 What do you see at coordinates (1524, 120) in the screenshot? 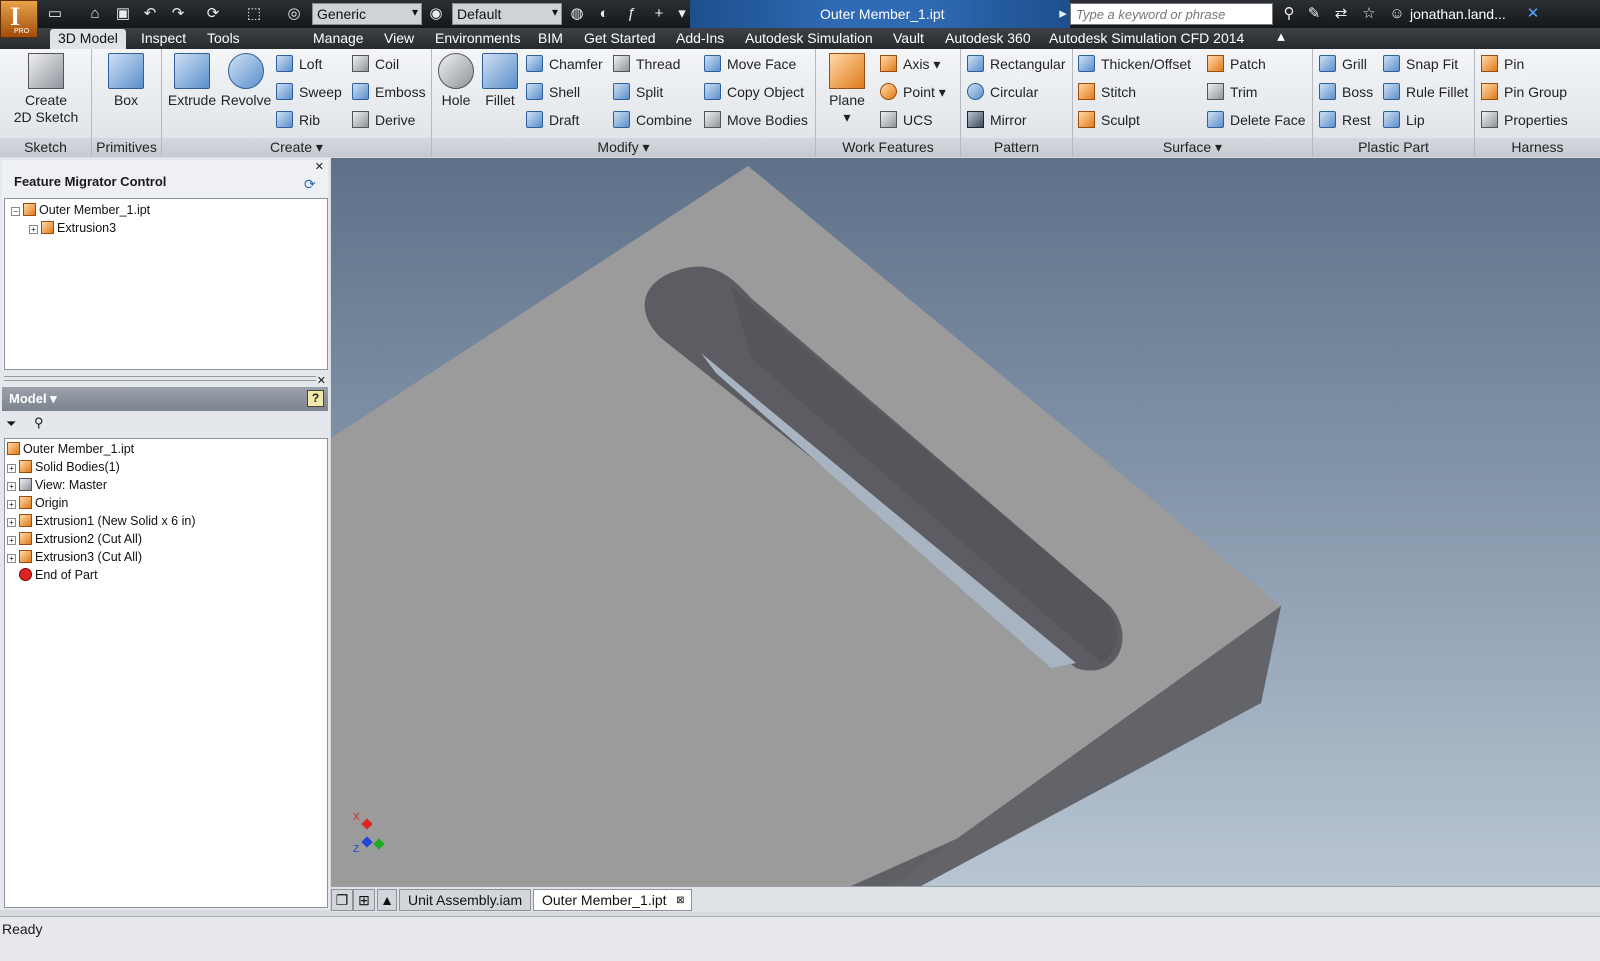
I see `properties-button: Properties` at bounding box center [1524, 120].